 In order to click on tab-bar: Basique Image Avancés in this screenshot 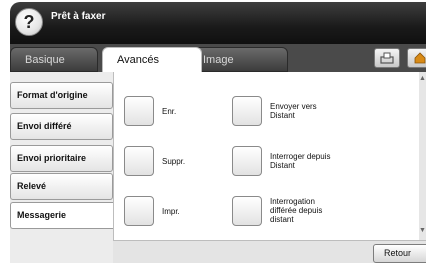, I will do `click(218, 58)`.